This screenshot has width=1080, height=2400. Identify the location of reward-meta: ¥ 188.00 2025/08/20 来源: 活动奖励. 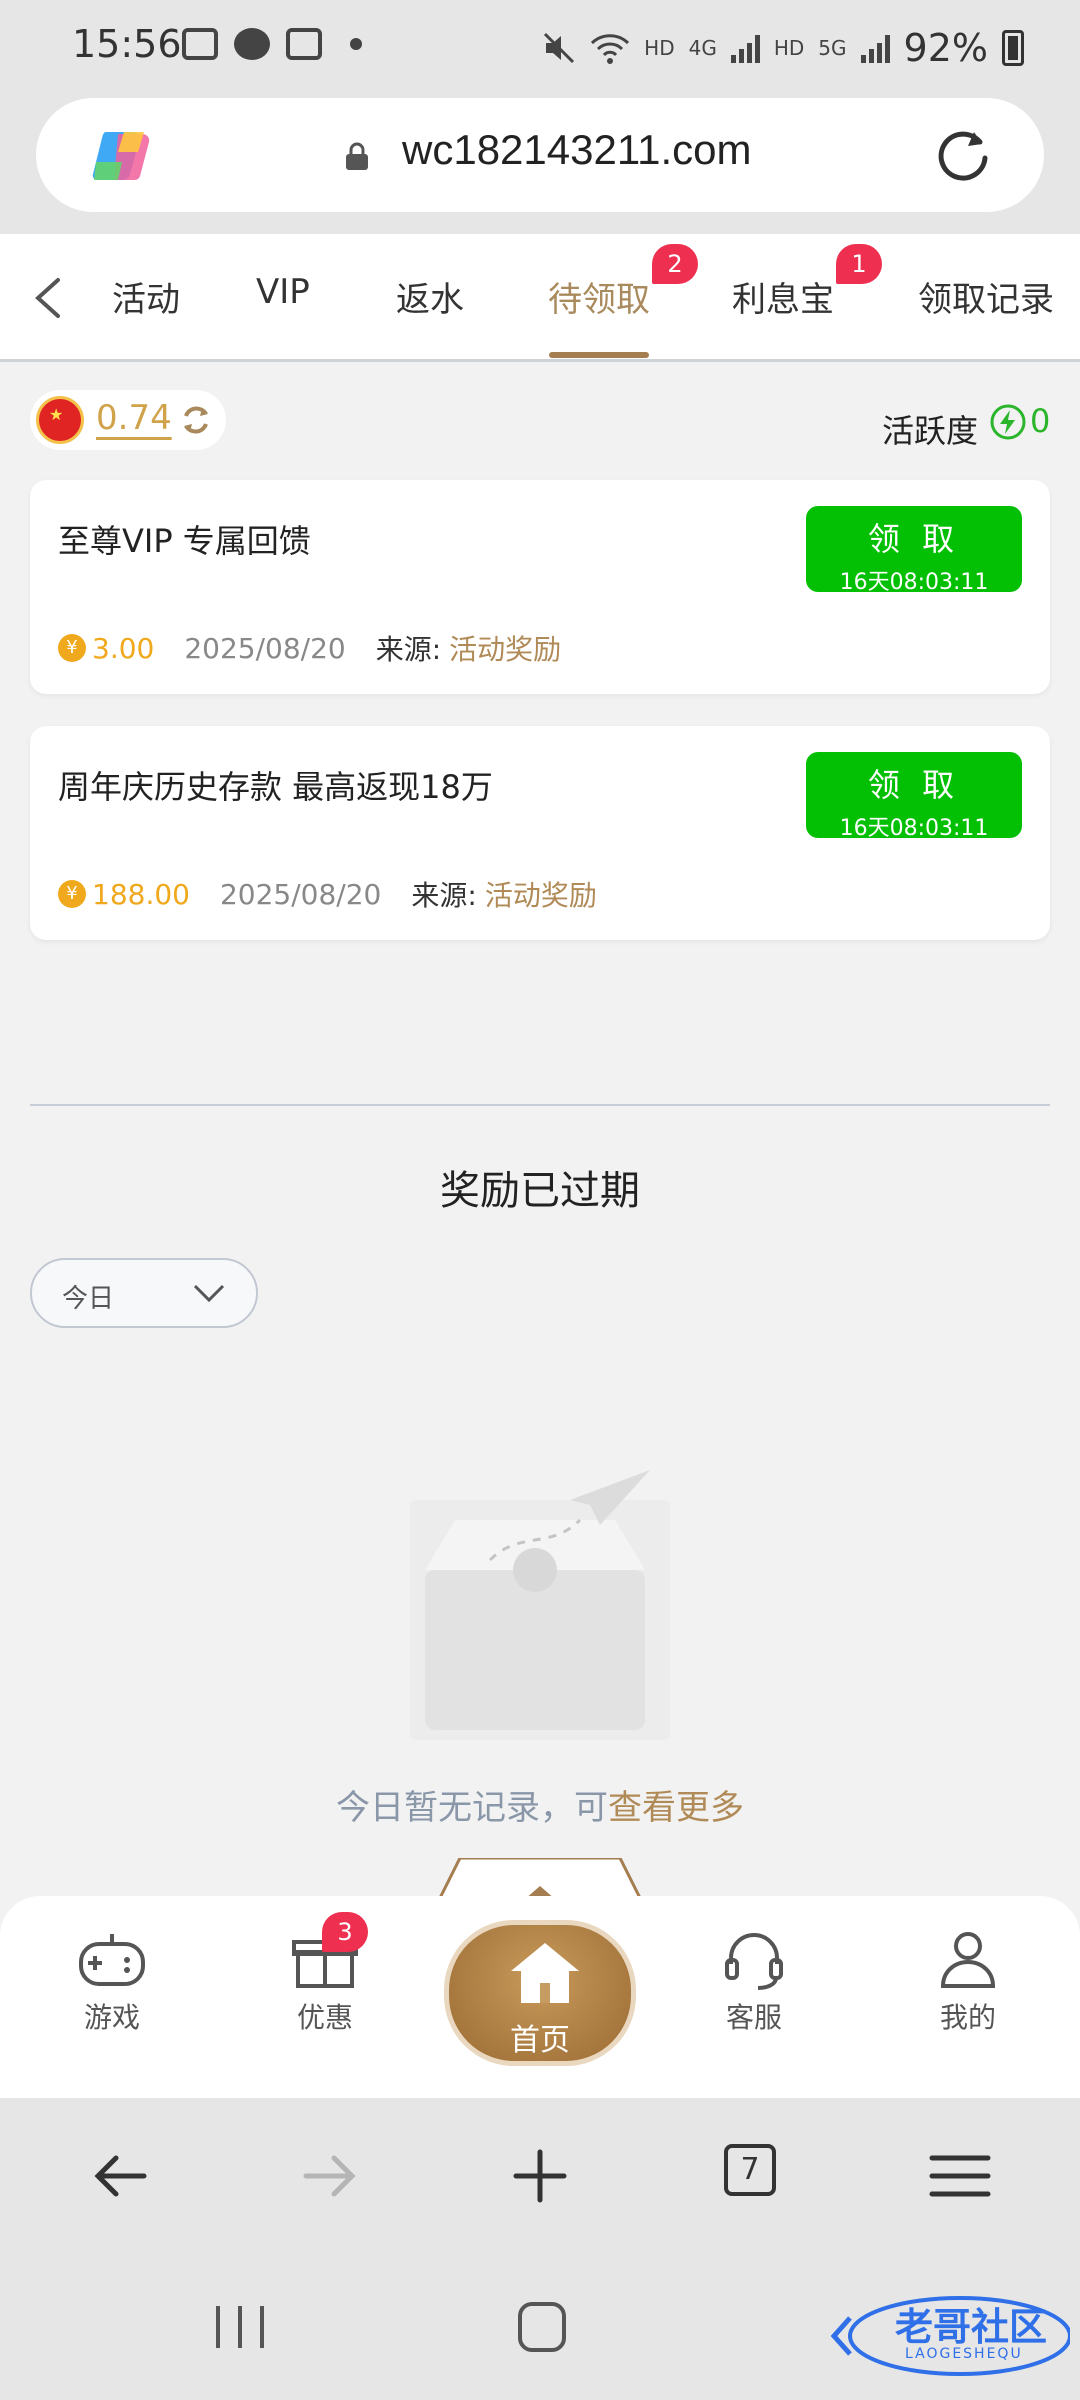
(327, 894).